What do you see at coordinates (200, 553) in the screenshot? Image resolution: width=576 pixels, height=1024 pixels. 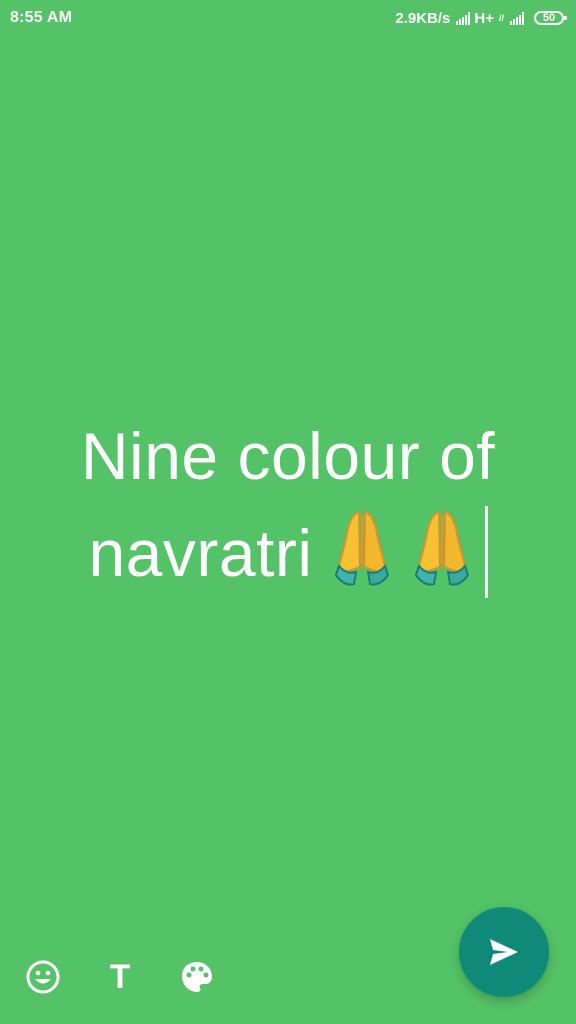 I see `caption-word: navratri` at bounding box center [200, 553].